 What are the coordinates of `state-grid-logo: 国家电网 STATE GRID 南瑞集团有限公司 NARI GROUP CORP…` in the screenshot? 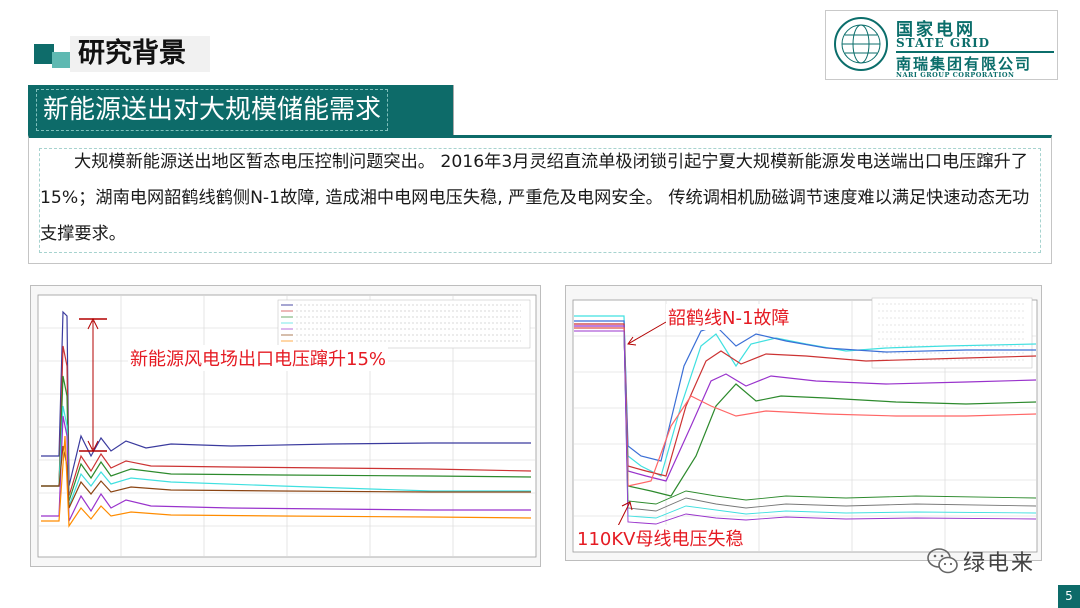 It's located at (941, 45).